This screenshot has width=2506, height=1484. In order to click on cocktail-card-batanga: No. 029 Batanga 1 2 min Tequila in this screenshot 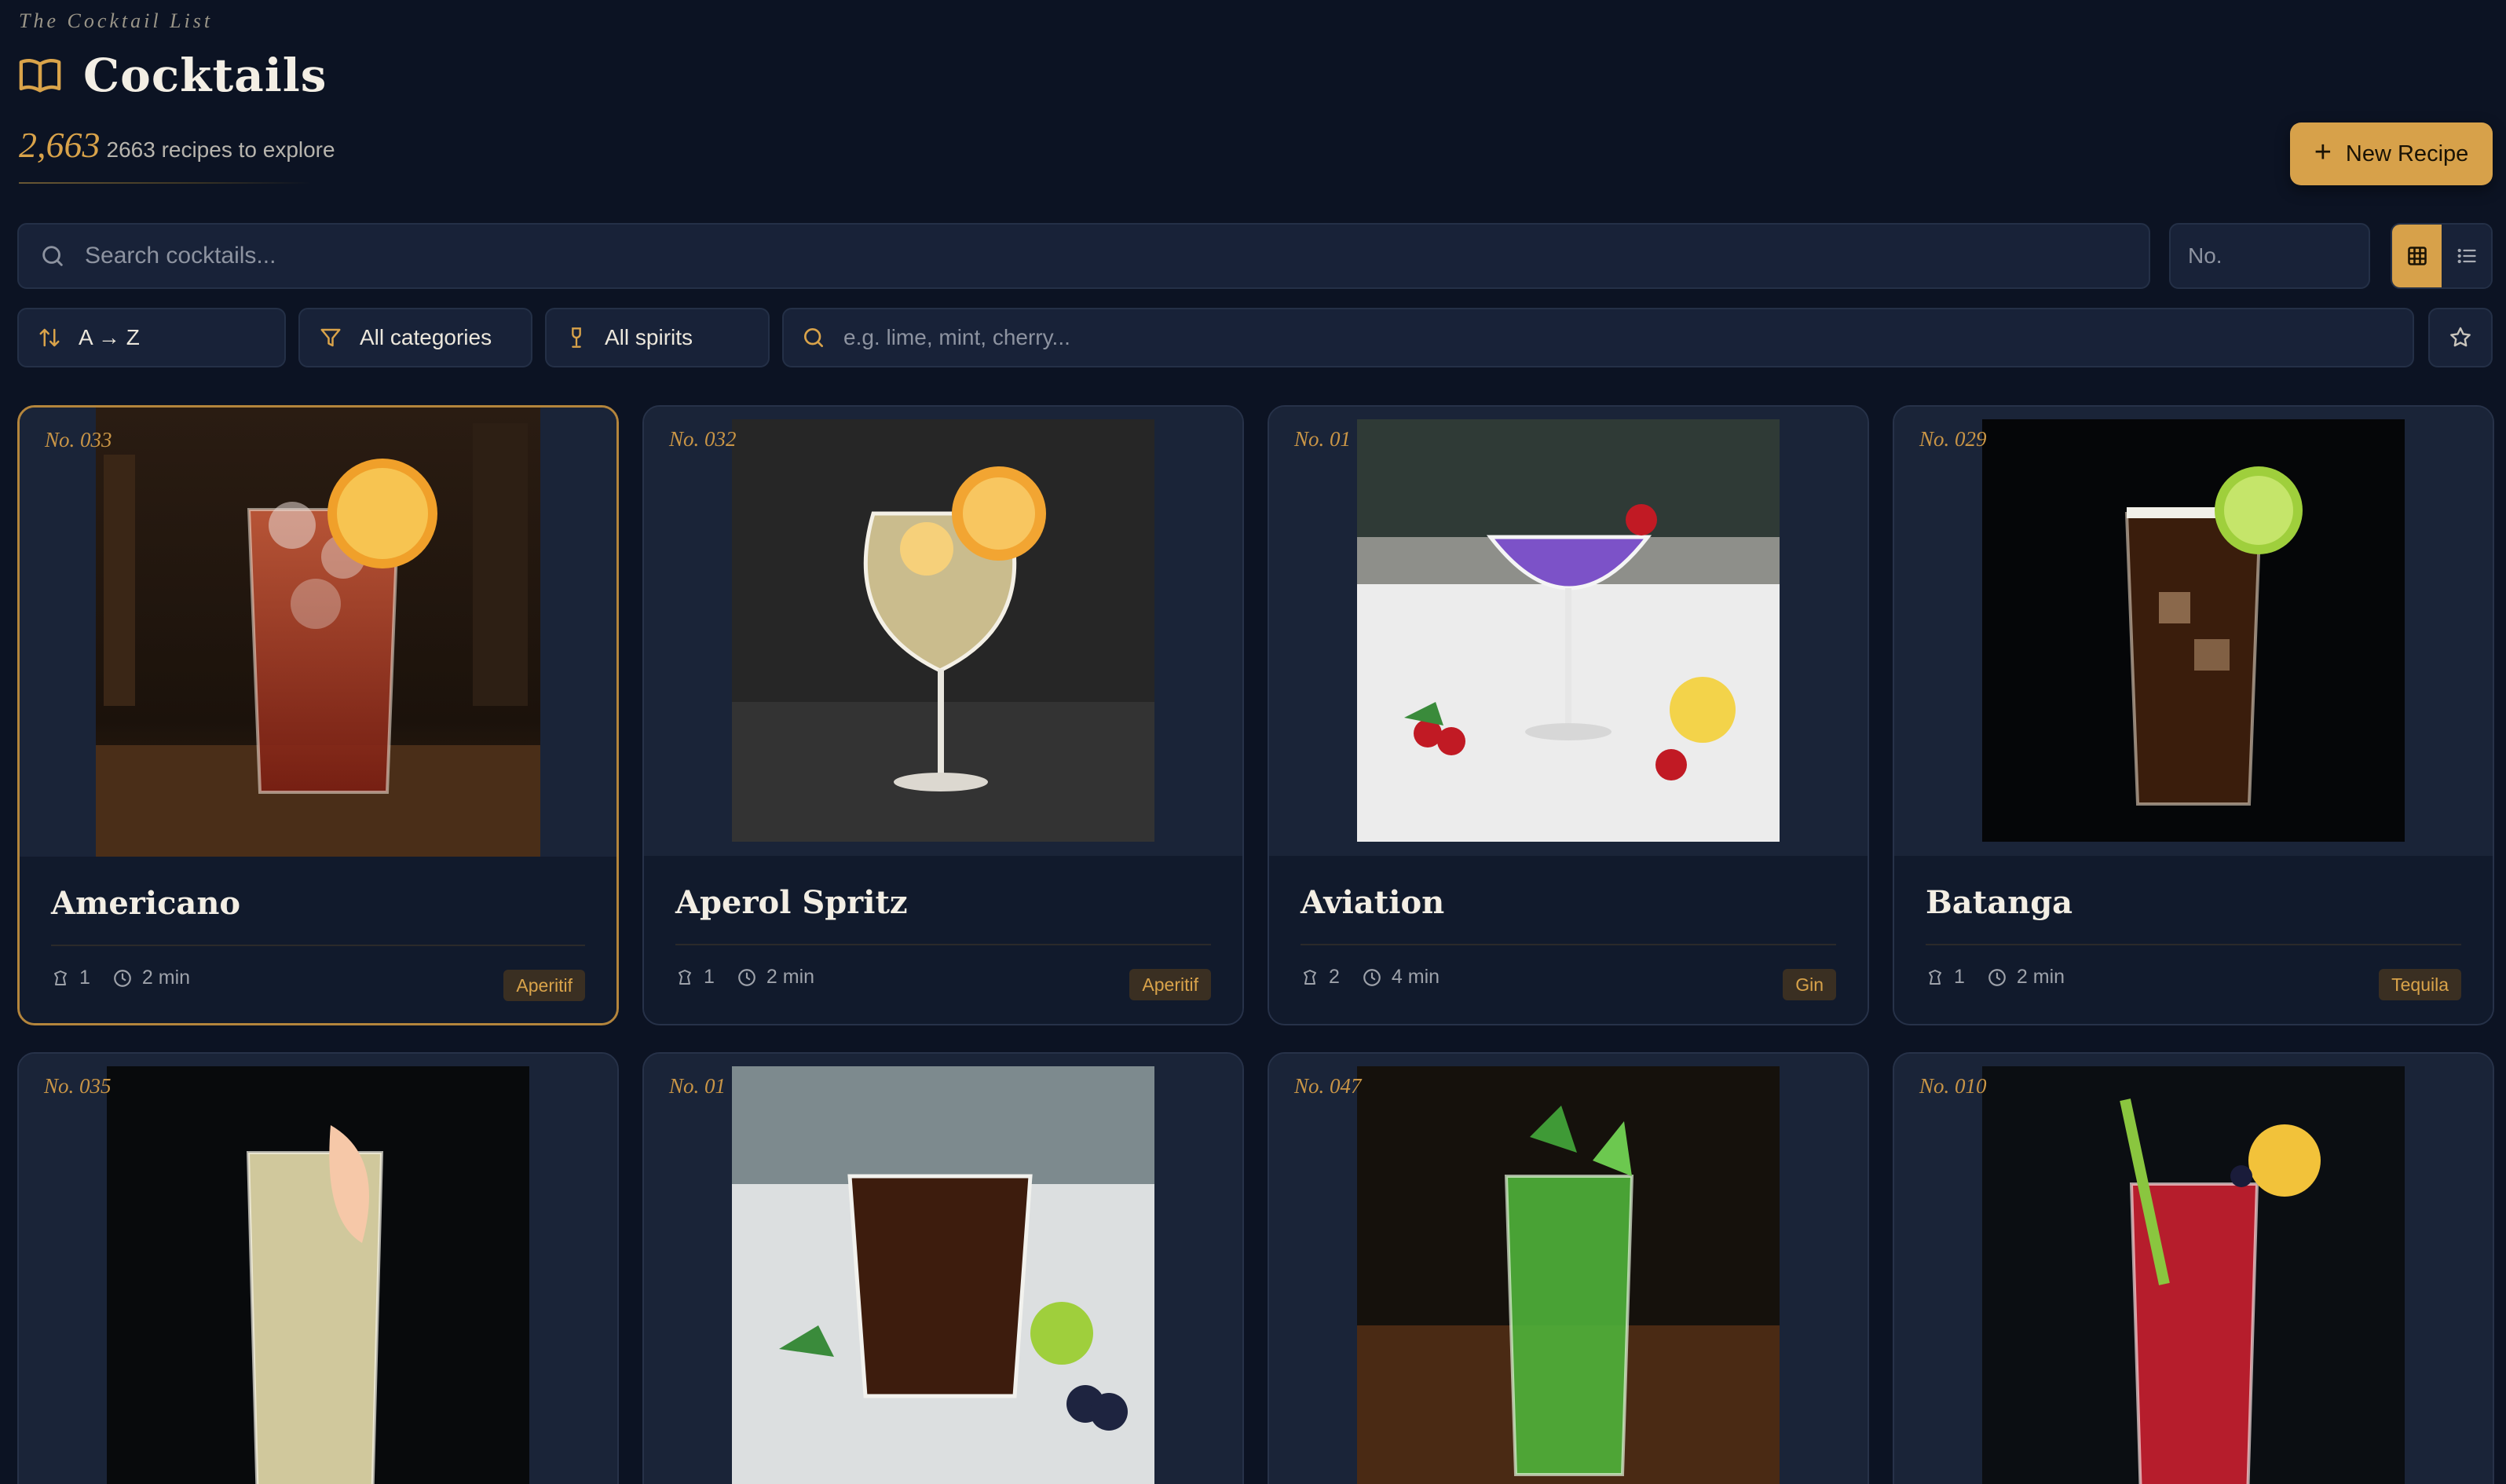, I will do `click(2193, 715)`.